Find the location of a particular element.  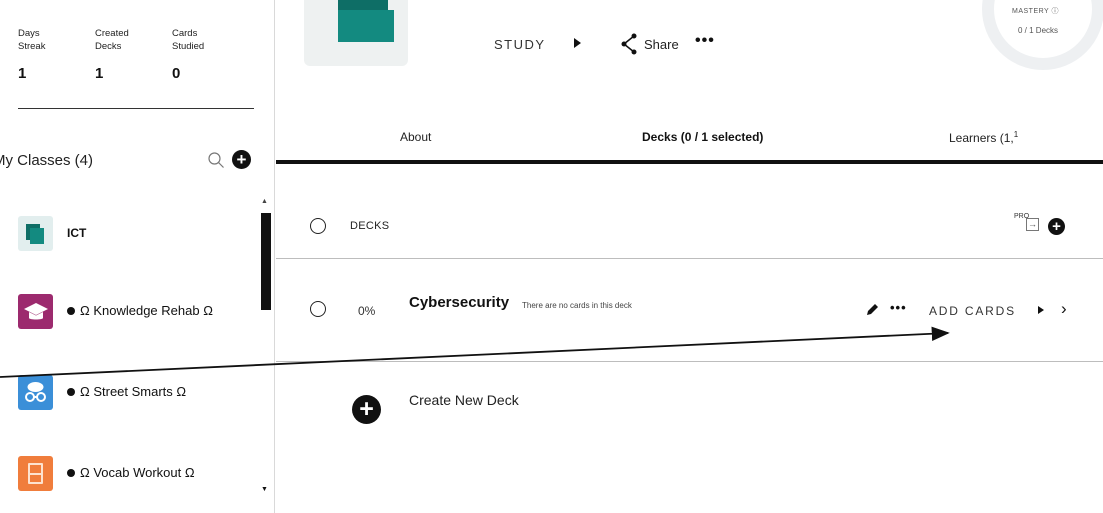

class-item-knowledge-rehab: Ω Knowledge Rehab Ω is located at coordinates (127, 324).